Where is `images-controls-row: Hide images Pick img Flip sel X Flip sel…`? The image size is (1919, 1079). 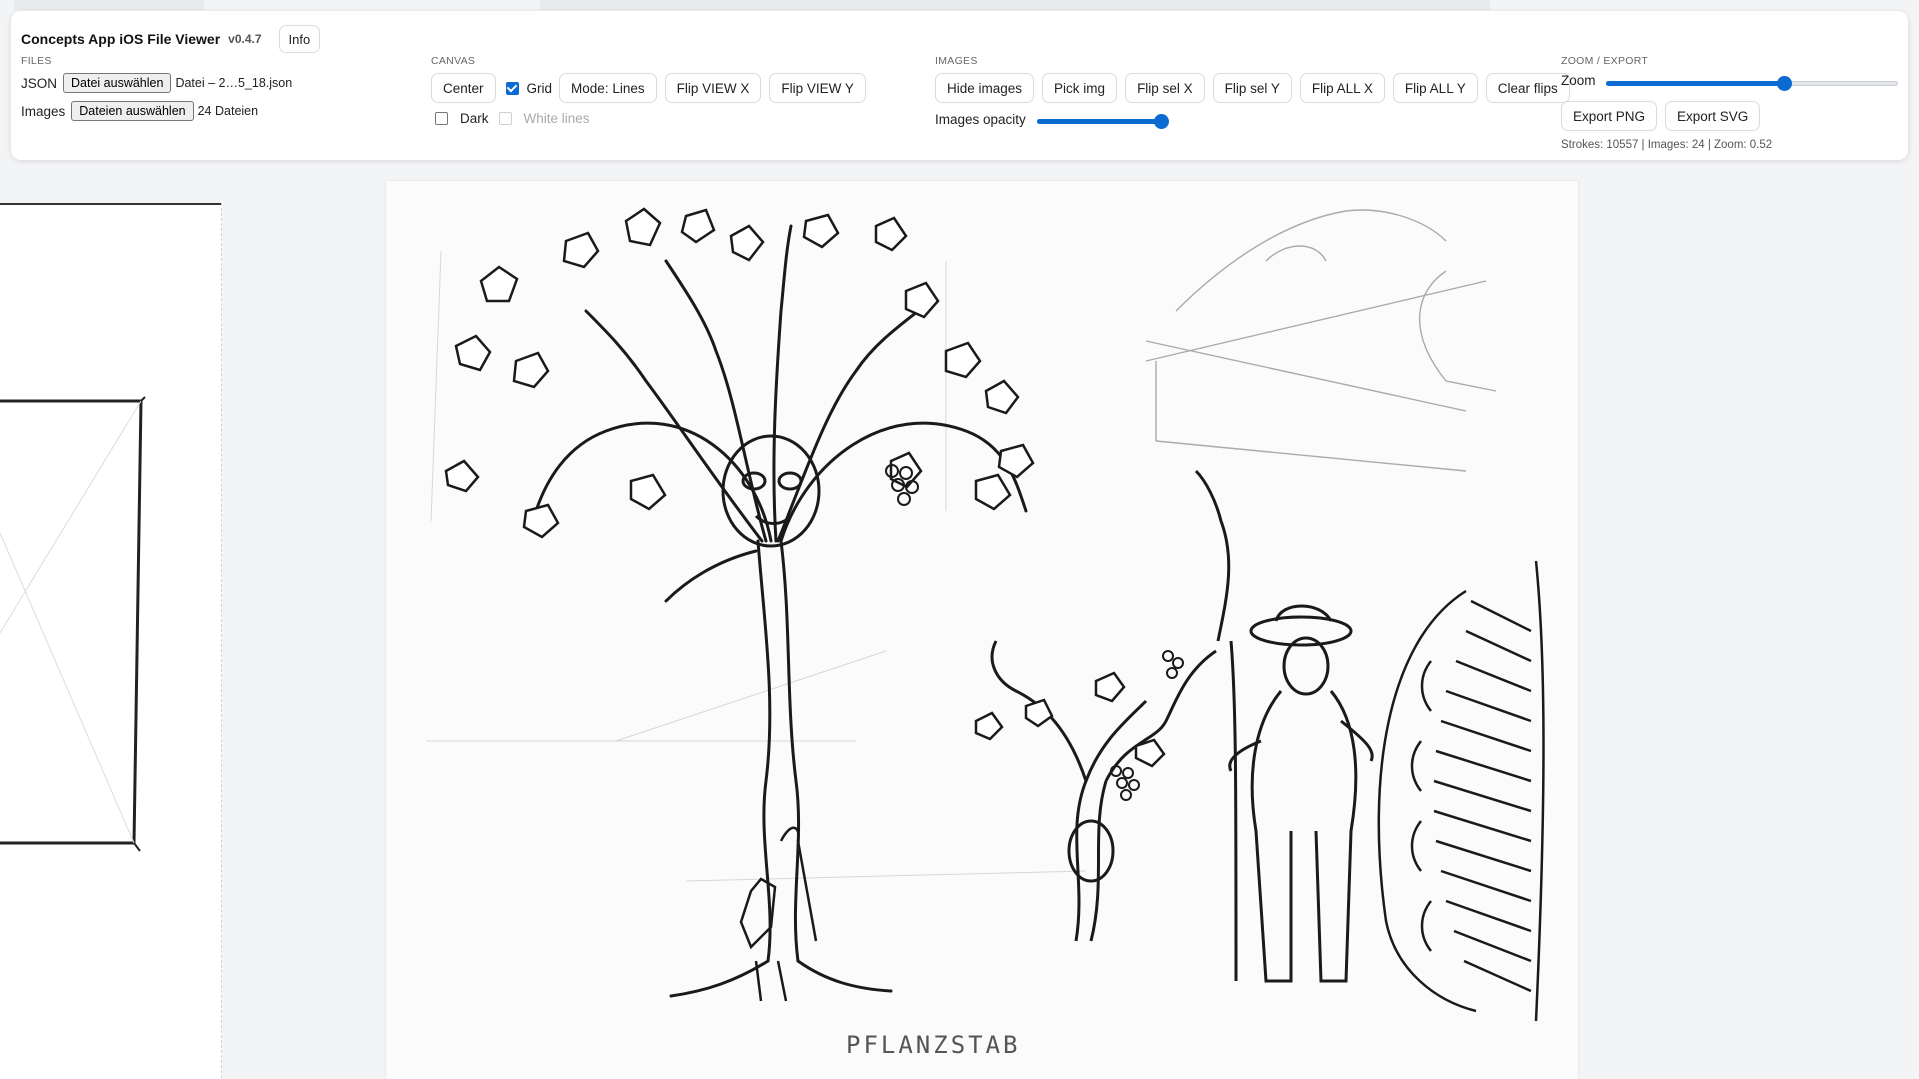
images-controls-row: Hide images Pick img Flip sel X Flip sel… is located at coordinates (1252, 88).